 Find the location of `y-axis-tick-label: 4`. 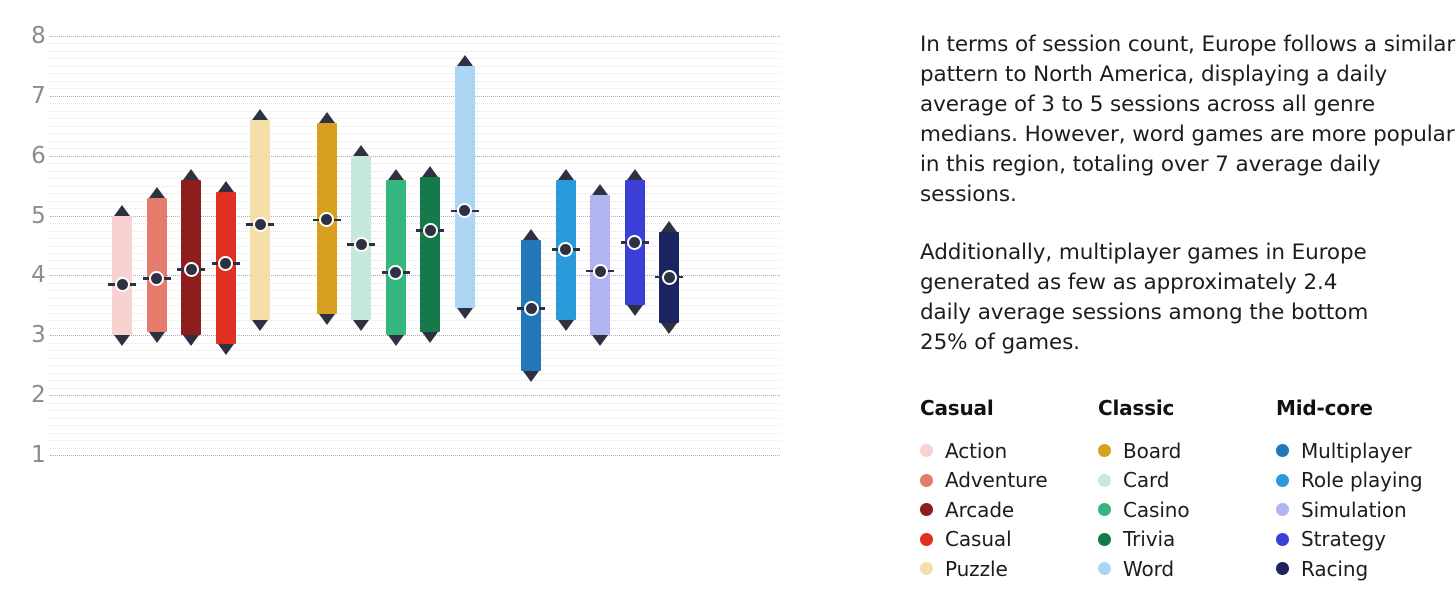

y-axis-tick-label: 4 is located at coordinates (38, 275).